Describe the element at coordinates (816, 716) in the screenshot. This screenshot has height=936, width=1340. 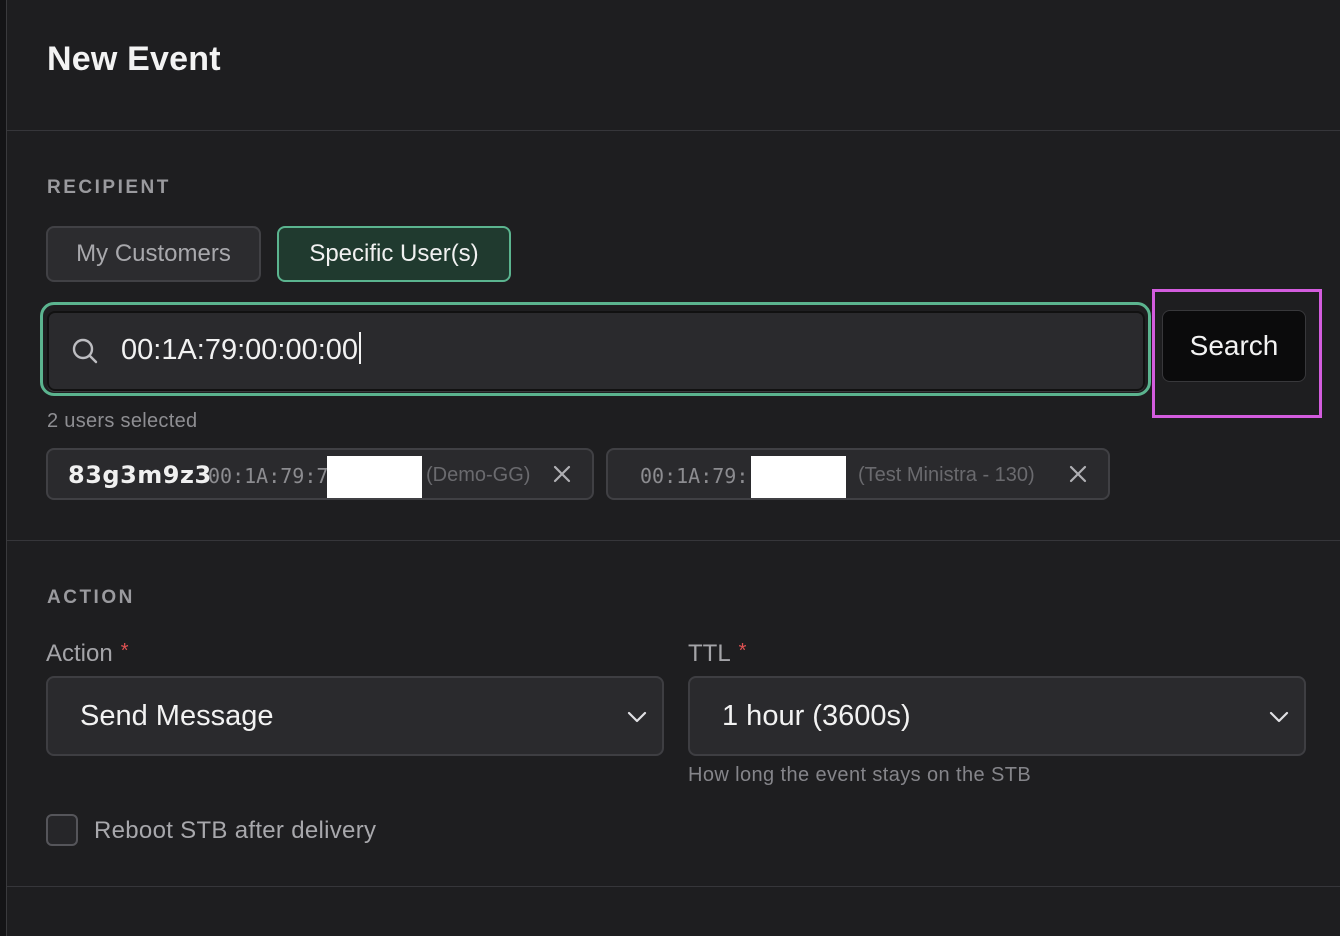
I see `ttl-select-value: 1 hour (3600s)` at that location.